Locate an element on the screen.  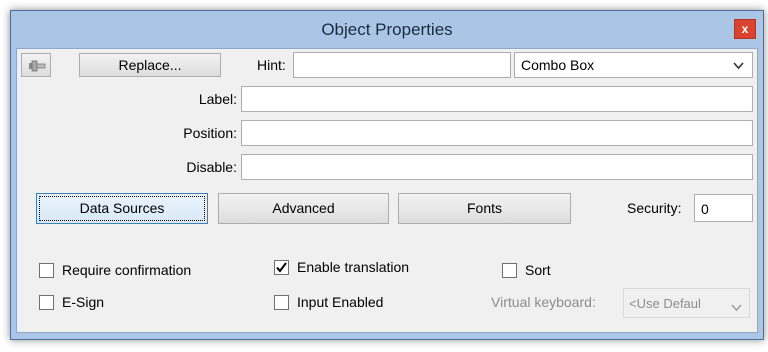
position-field-label: Position: is located at coordinates (210, 133).